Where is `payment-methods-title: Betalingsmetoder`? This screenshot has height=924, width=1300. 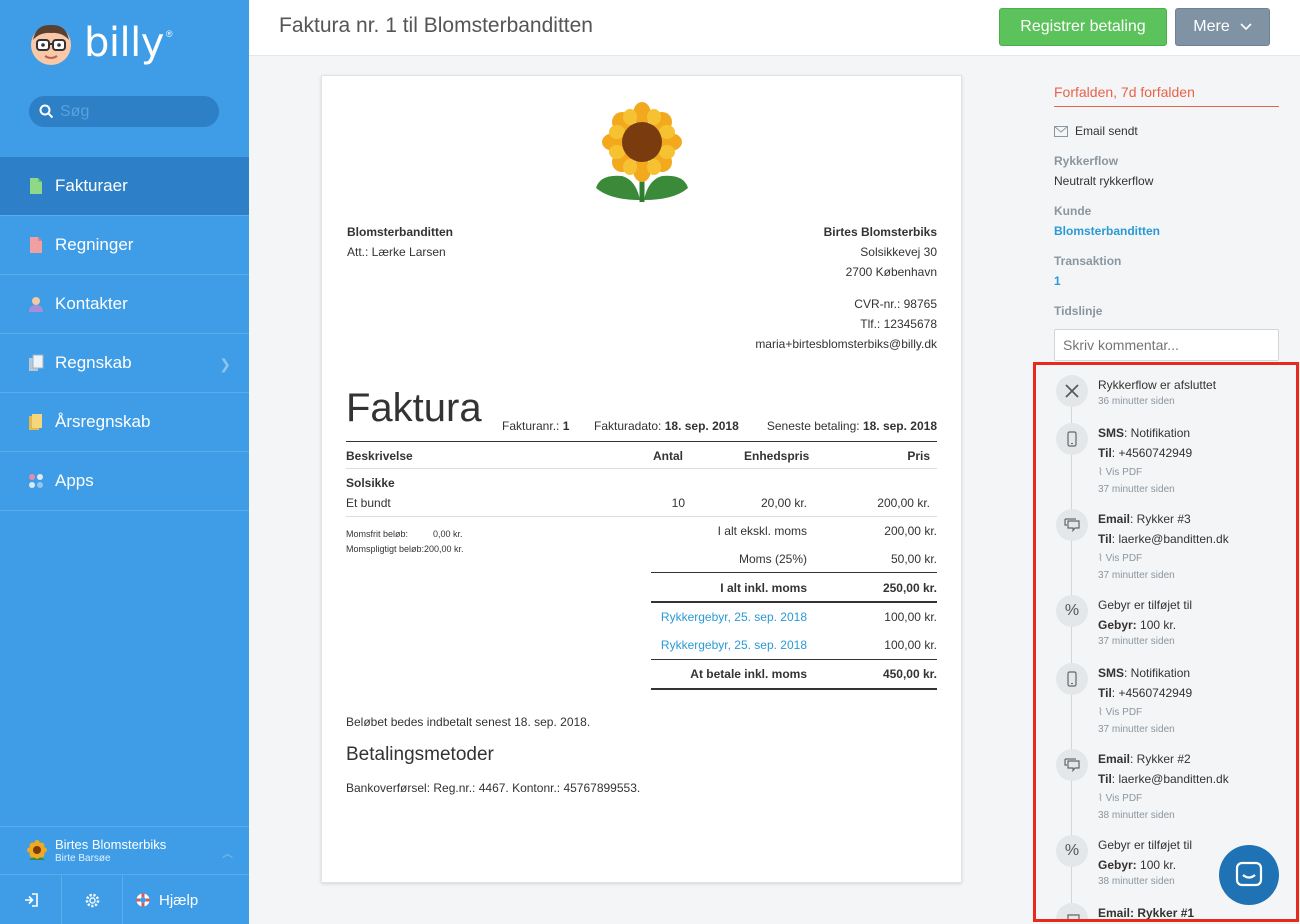
payment-methods-title: Betalingsmetoder is located at coordinates (420, 754).